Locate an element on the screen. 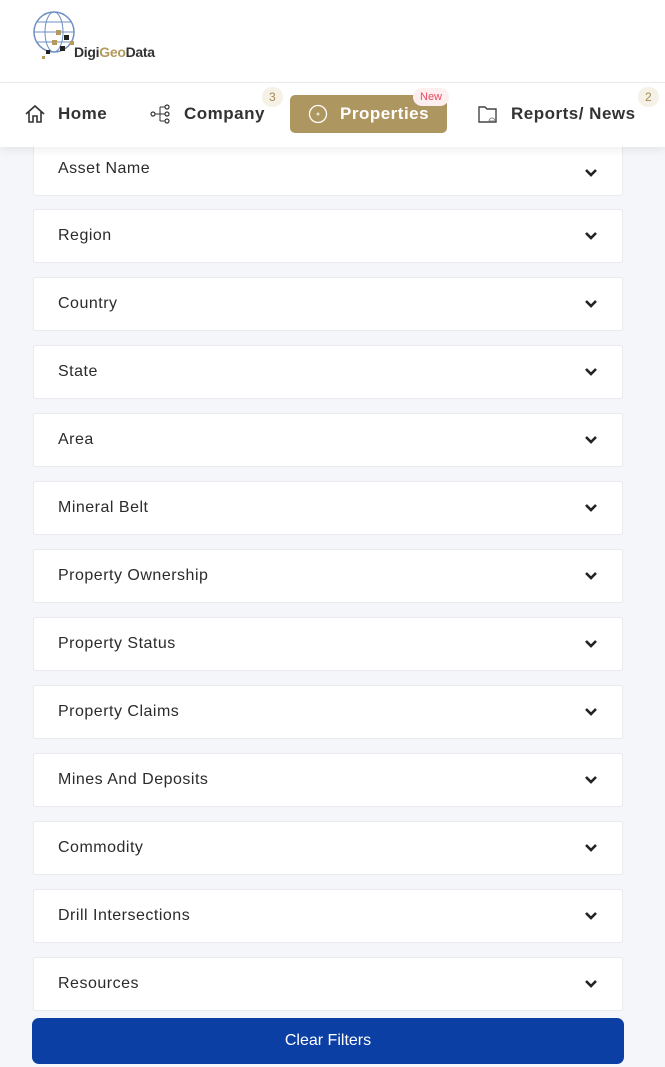 The width and height of the screenshot is (665, 1067). nav-label: Reports/ News is located at coordinates (573, 113).